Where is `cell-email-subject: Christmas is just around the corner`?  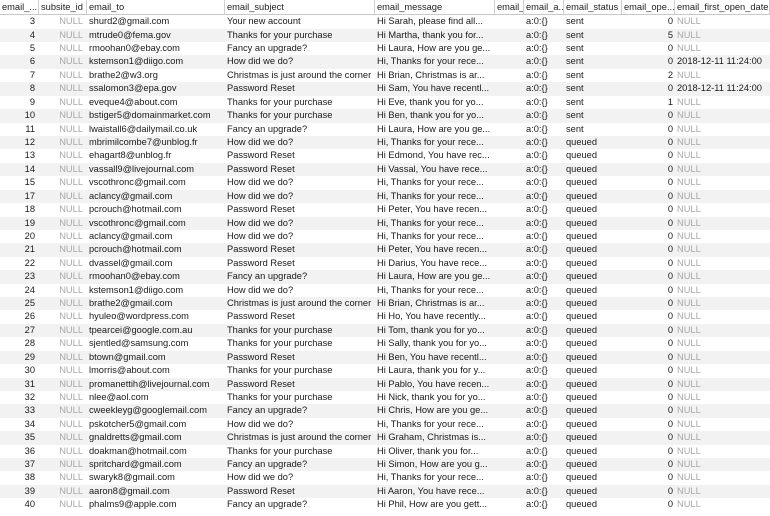
cell-email-subject: Christmas is just around the corner is located at coordinates (300, 303).